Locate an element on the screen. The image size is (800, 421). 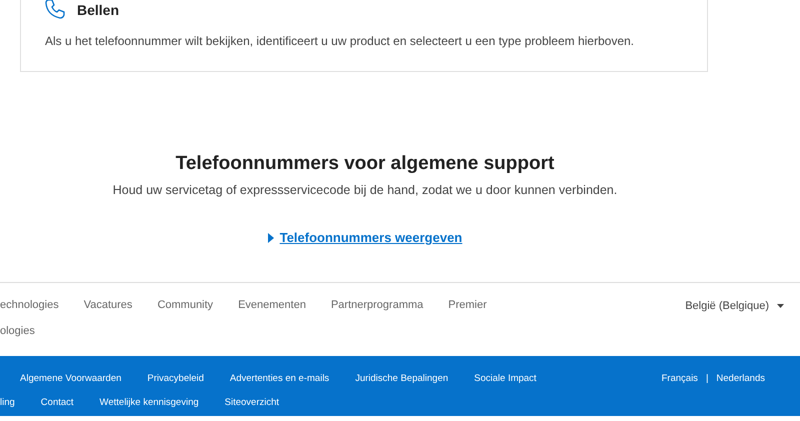
footer-link: Premier is located at coordinates (467, 312).